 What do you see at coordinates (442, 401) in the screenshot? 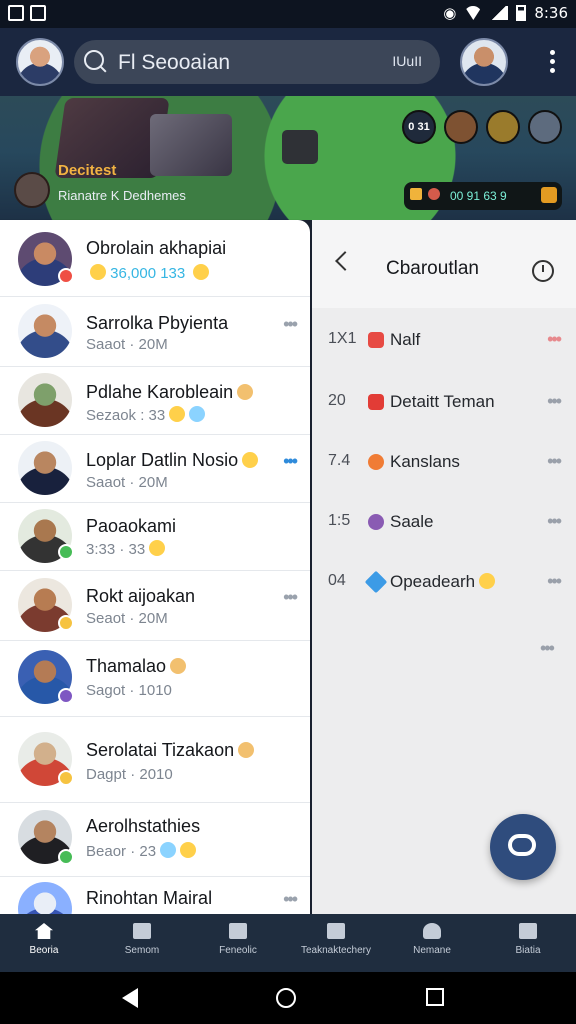
I see `option-label: Detaitt Teman` at bounding box center [442, 401].